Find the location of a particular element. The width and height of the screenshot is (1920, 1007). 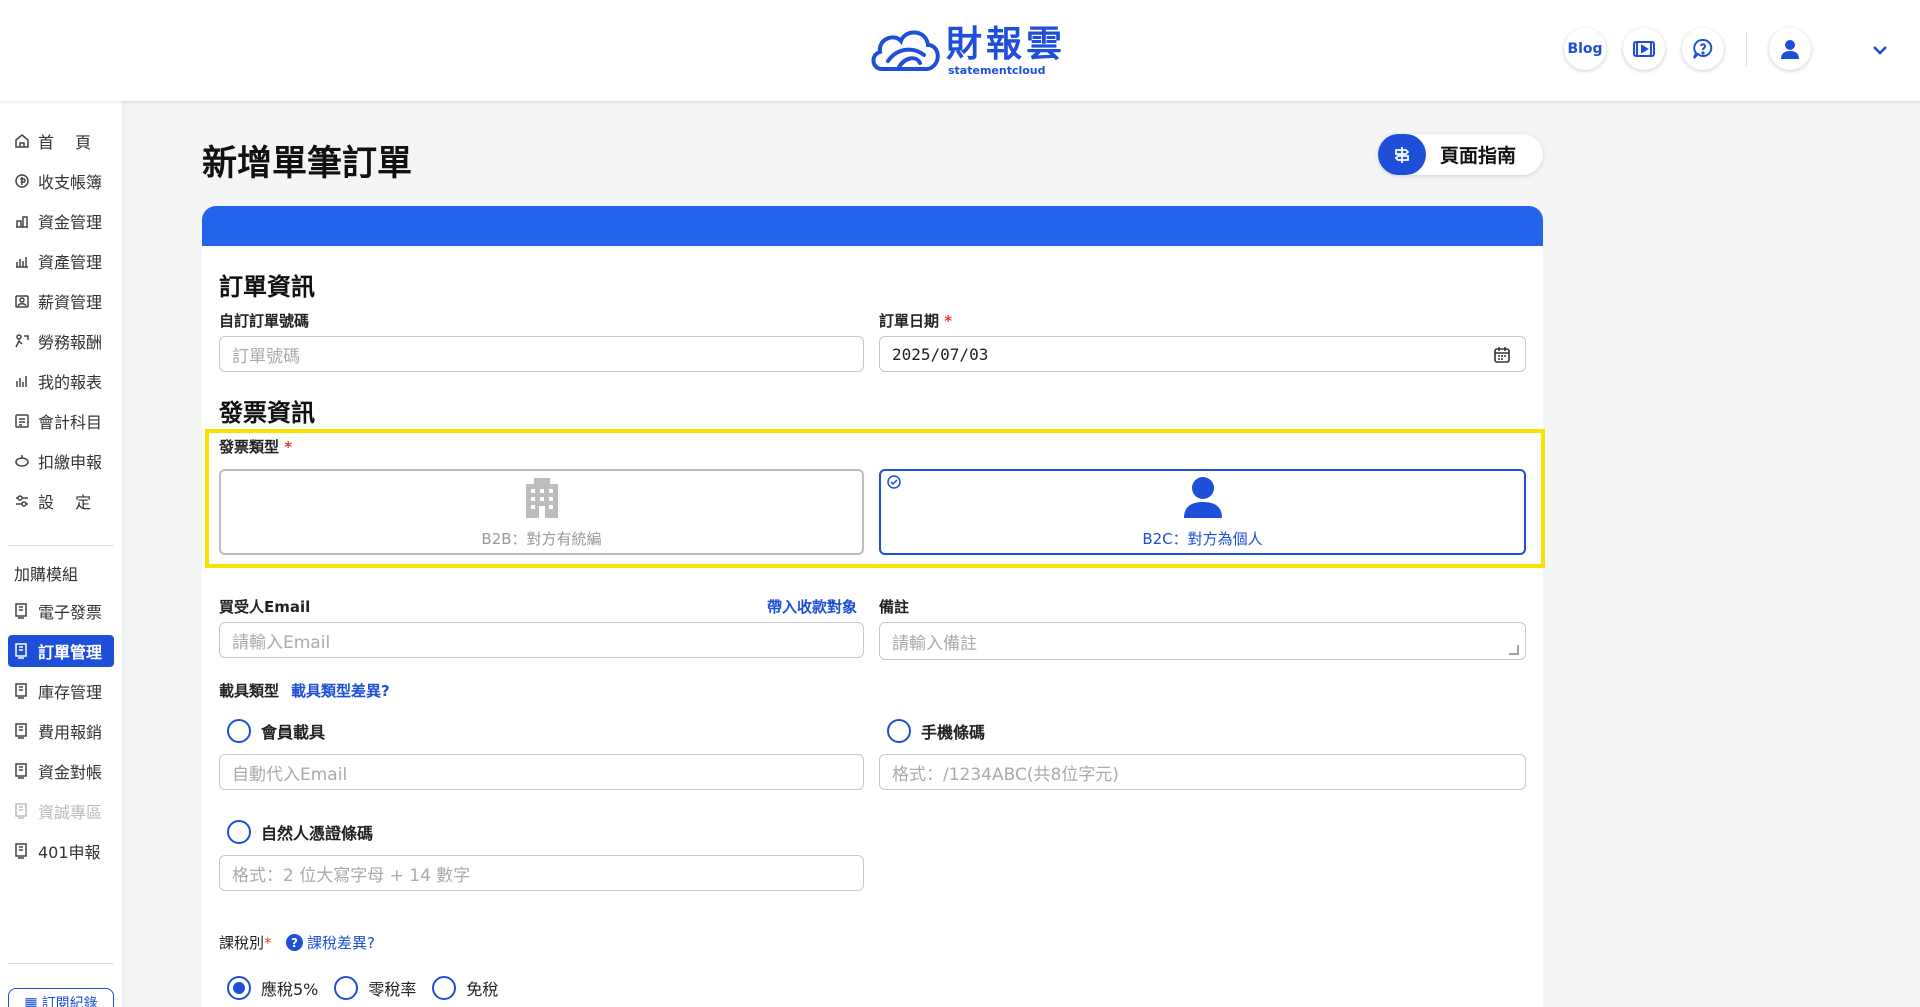

sidebar-item-accounts: 會計科目 is located at coordinates (61, 421).